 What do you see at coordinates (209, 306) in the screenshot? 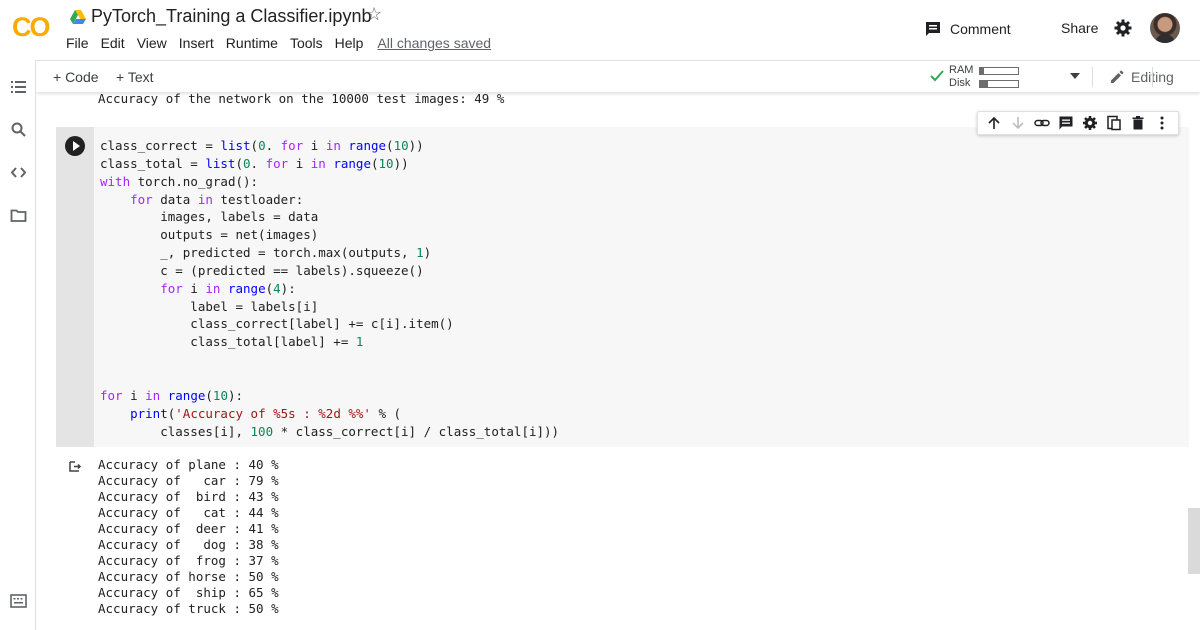
I see `code-line: label = labels[i]` at bounding box center [209, 306].